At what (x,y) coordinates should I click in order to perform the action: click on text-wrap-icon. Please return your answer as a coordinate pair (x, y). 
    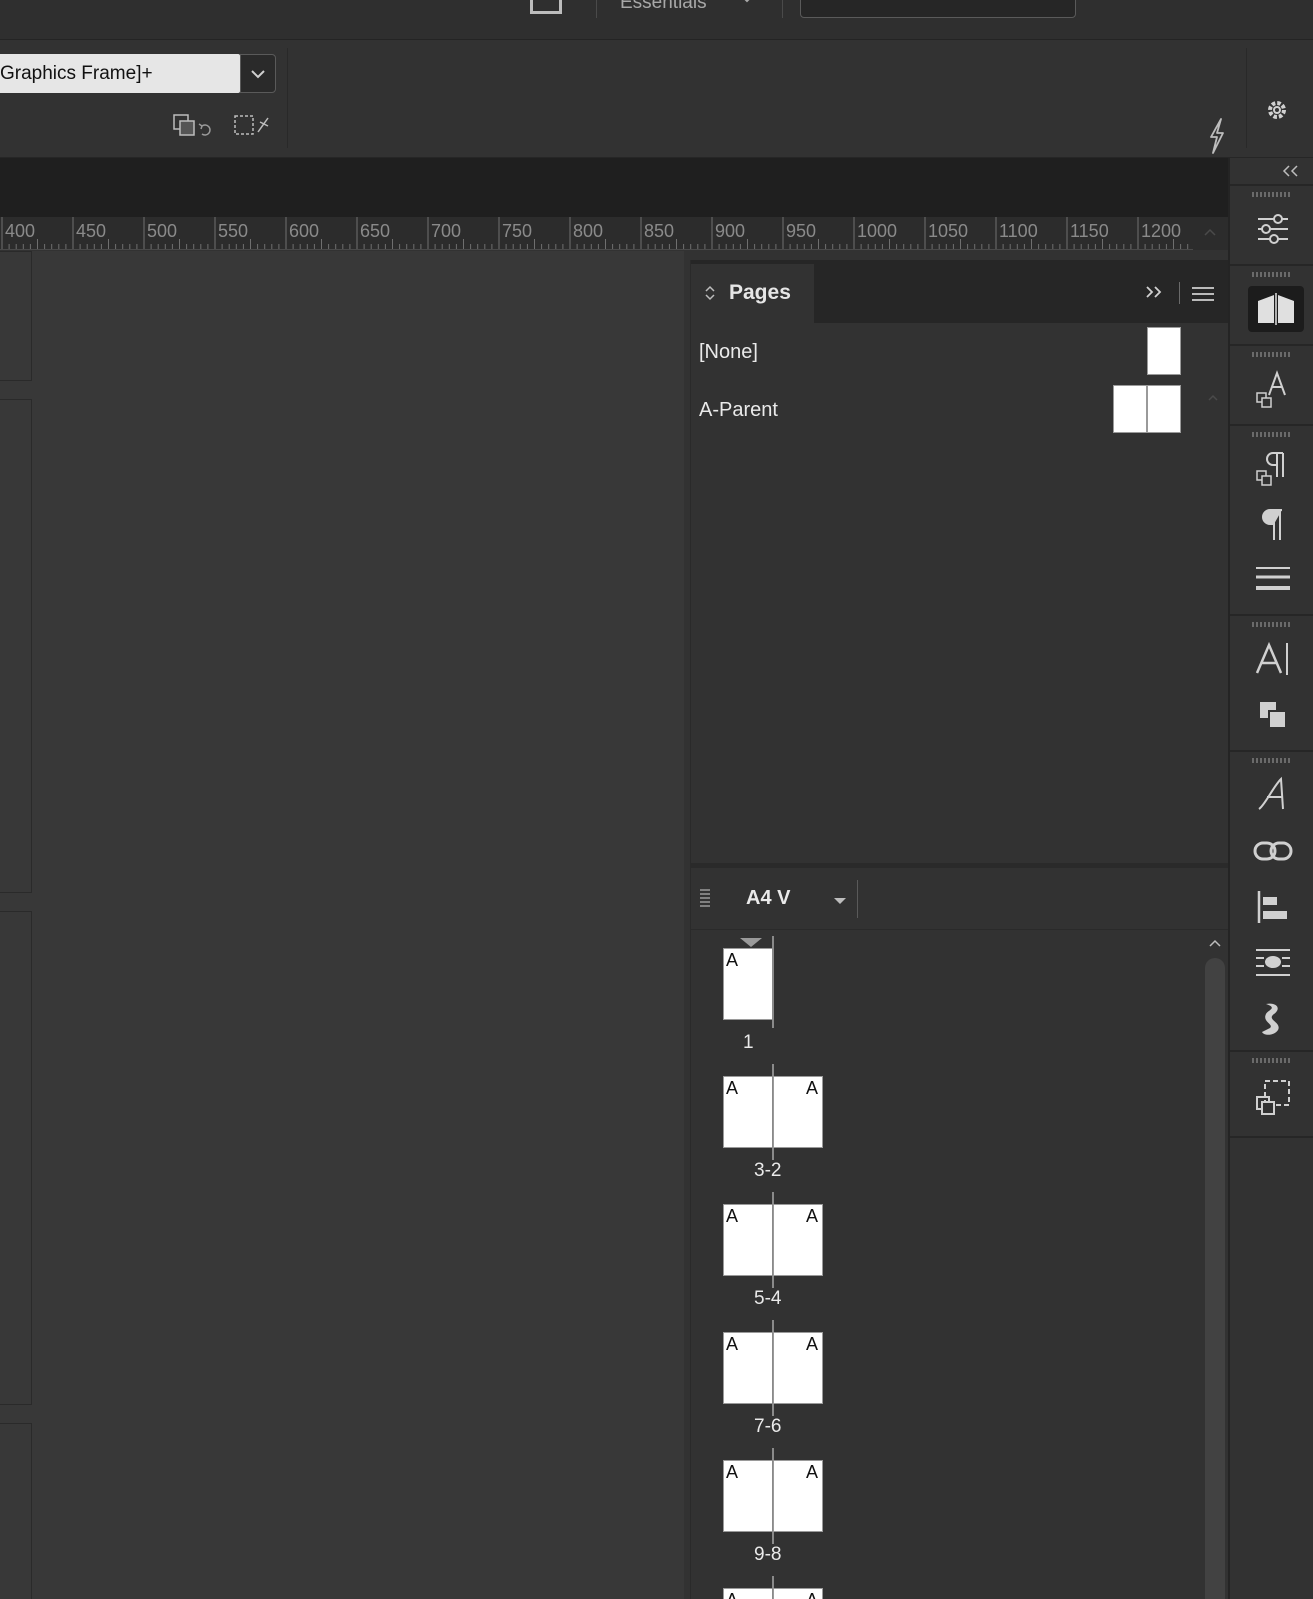
    Looking at the image, I should click on (1273, 963).